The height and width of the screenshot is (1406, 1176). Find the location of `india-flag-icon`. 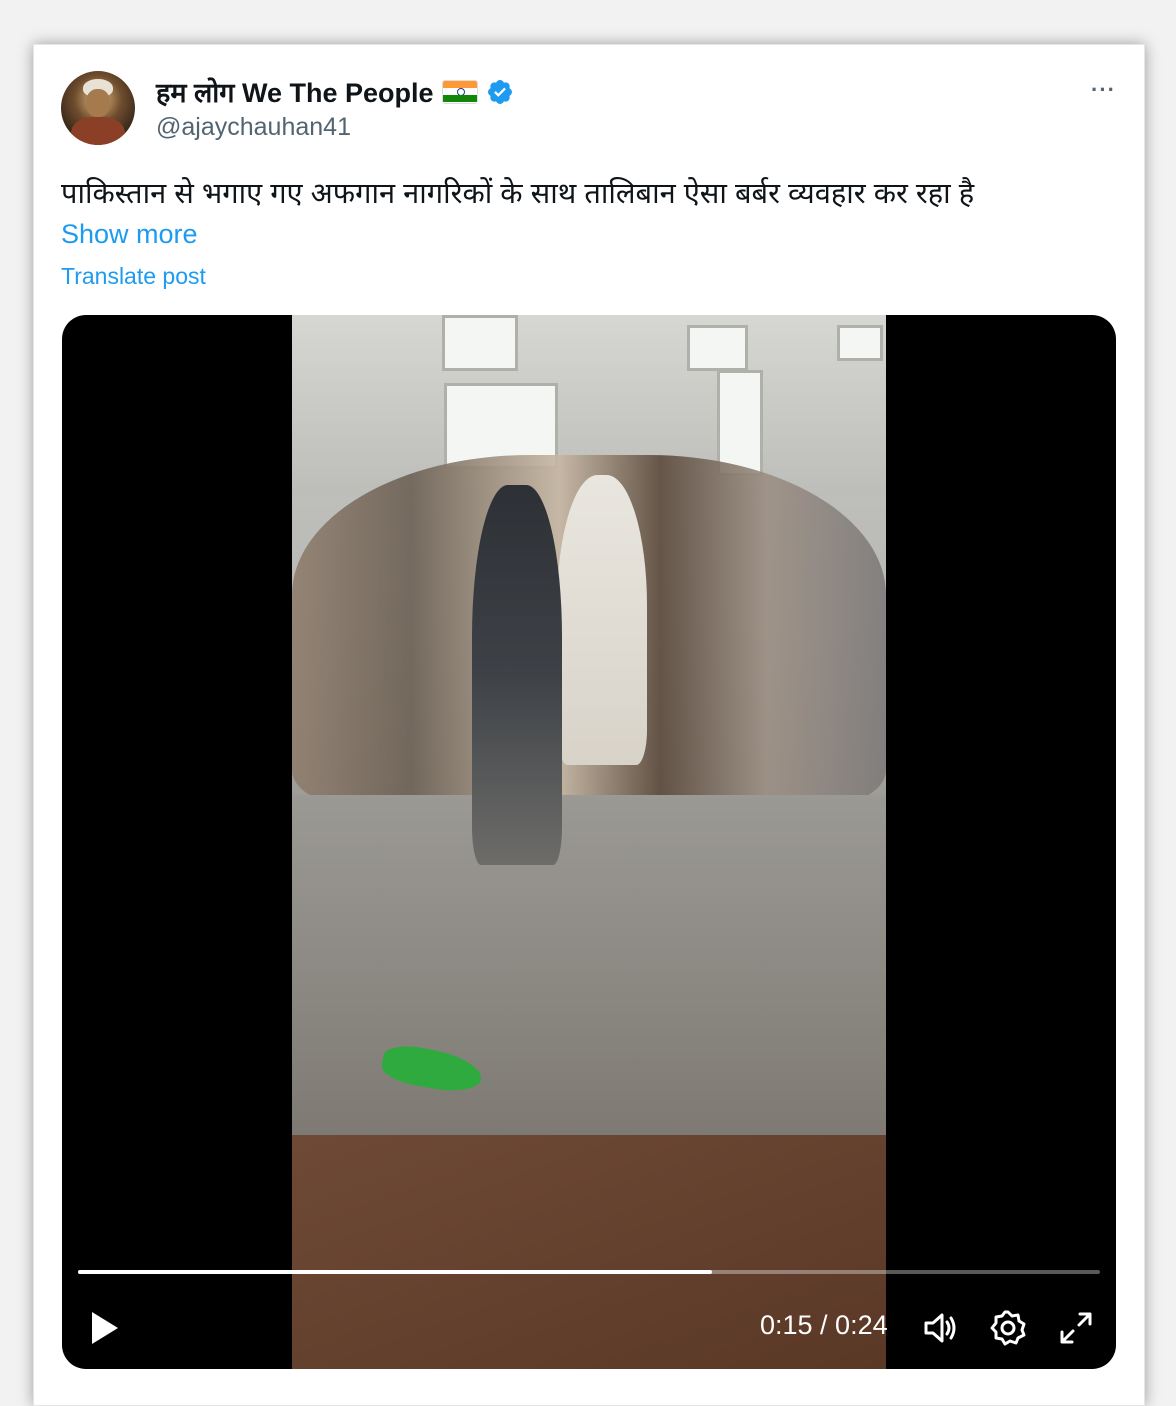

india-flag-icon is located at coordinates (459, 91).